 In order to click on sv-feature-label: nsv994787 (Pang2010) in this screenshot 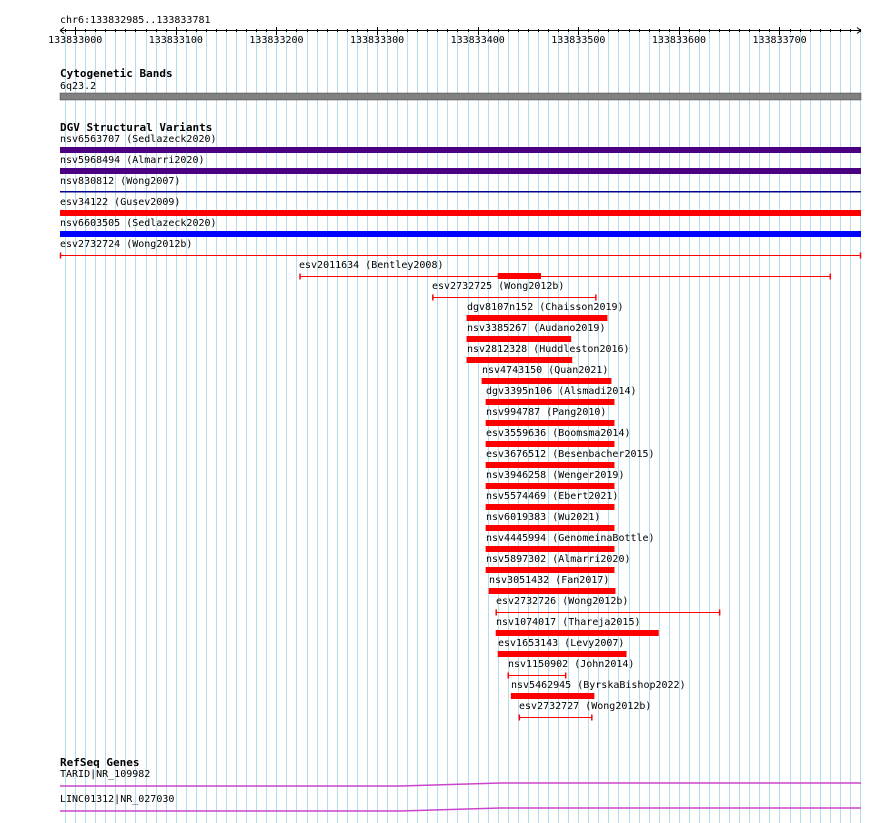, I will do `click(546, 412)`.